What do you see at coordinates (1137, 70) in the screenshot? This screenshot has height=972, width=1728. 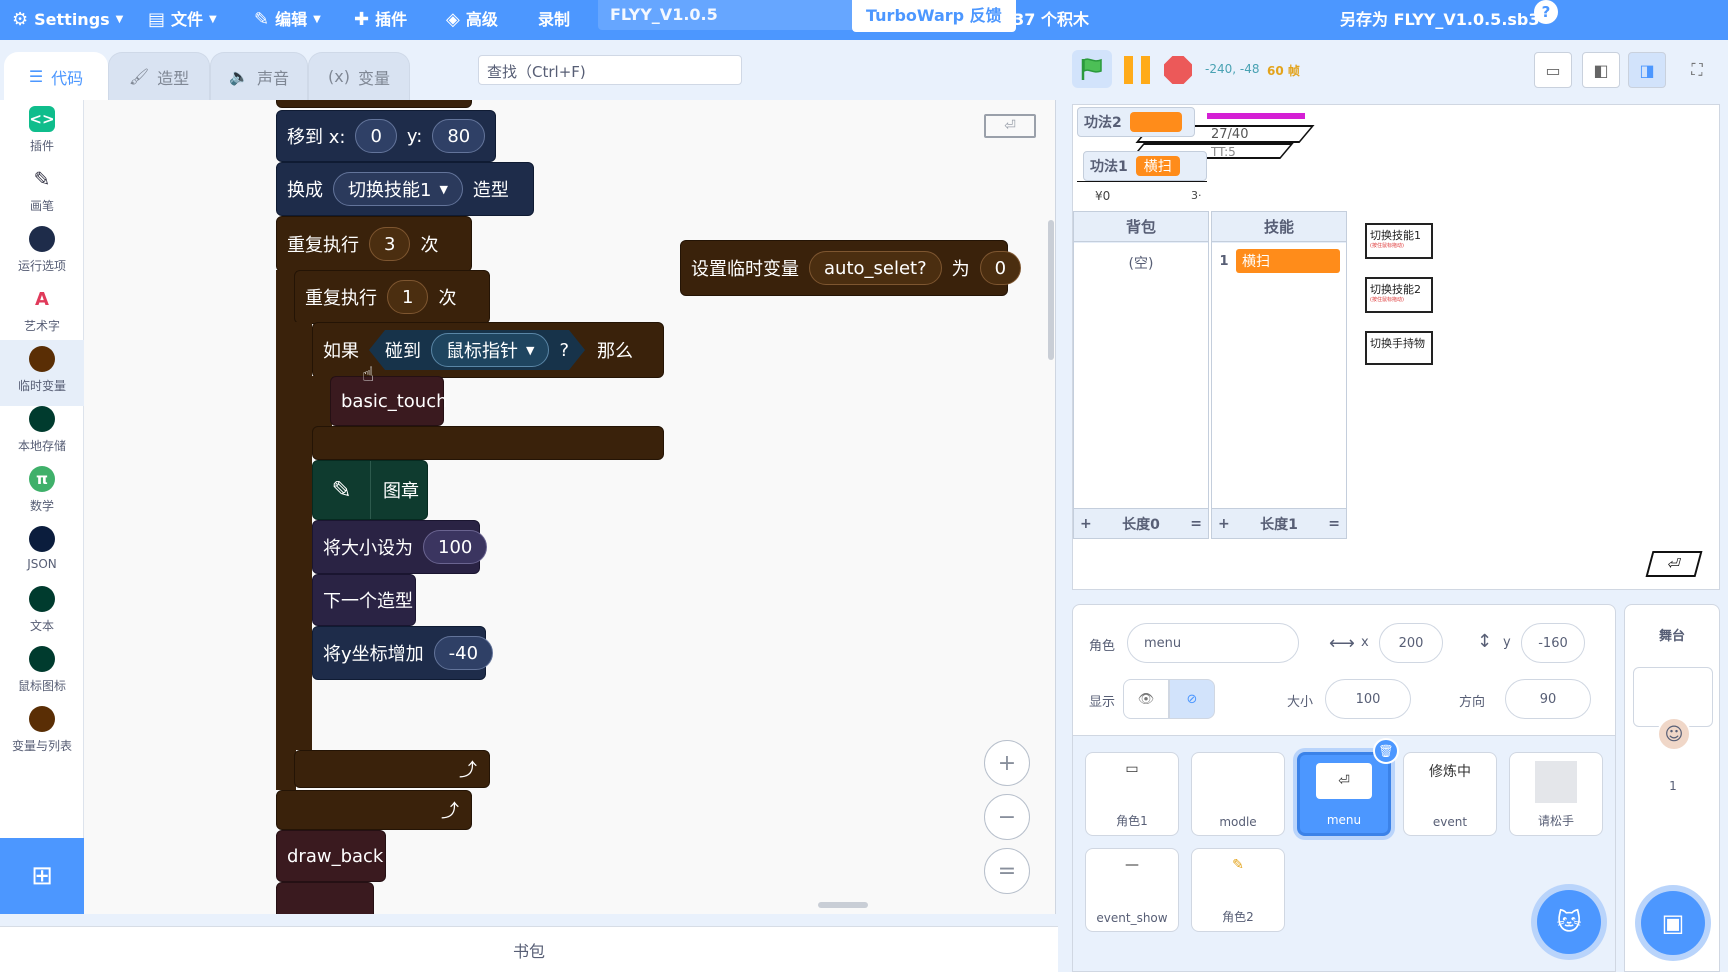 I see `pause-button` at bounding box center [1137, 70].